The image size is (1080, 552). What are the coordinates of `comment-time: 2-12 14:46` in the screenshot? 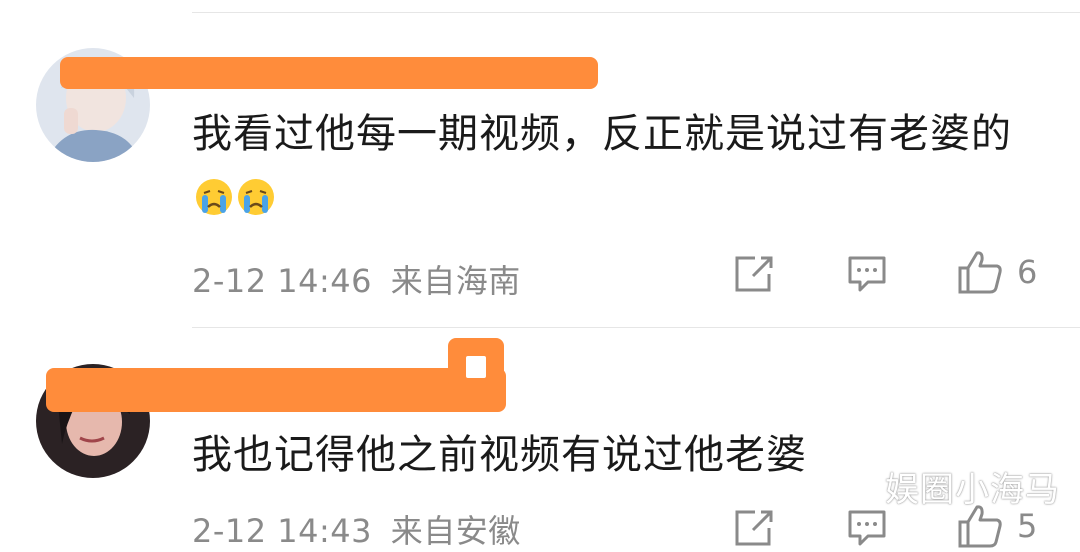 It's located at (282, 281).